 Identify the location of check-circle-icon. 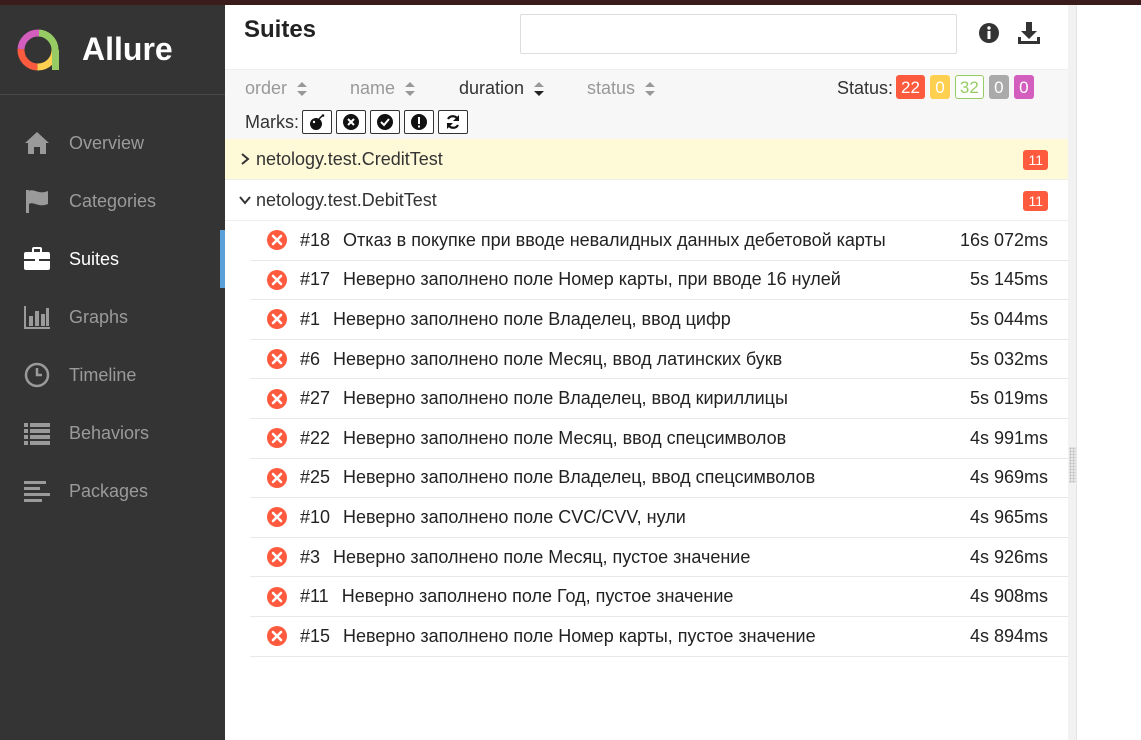
(385, 122).